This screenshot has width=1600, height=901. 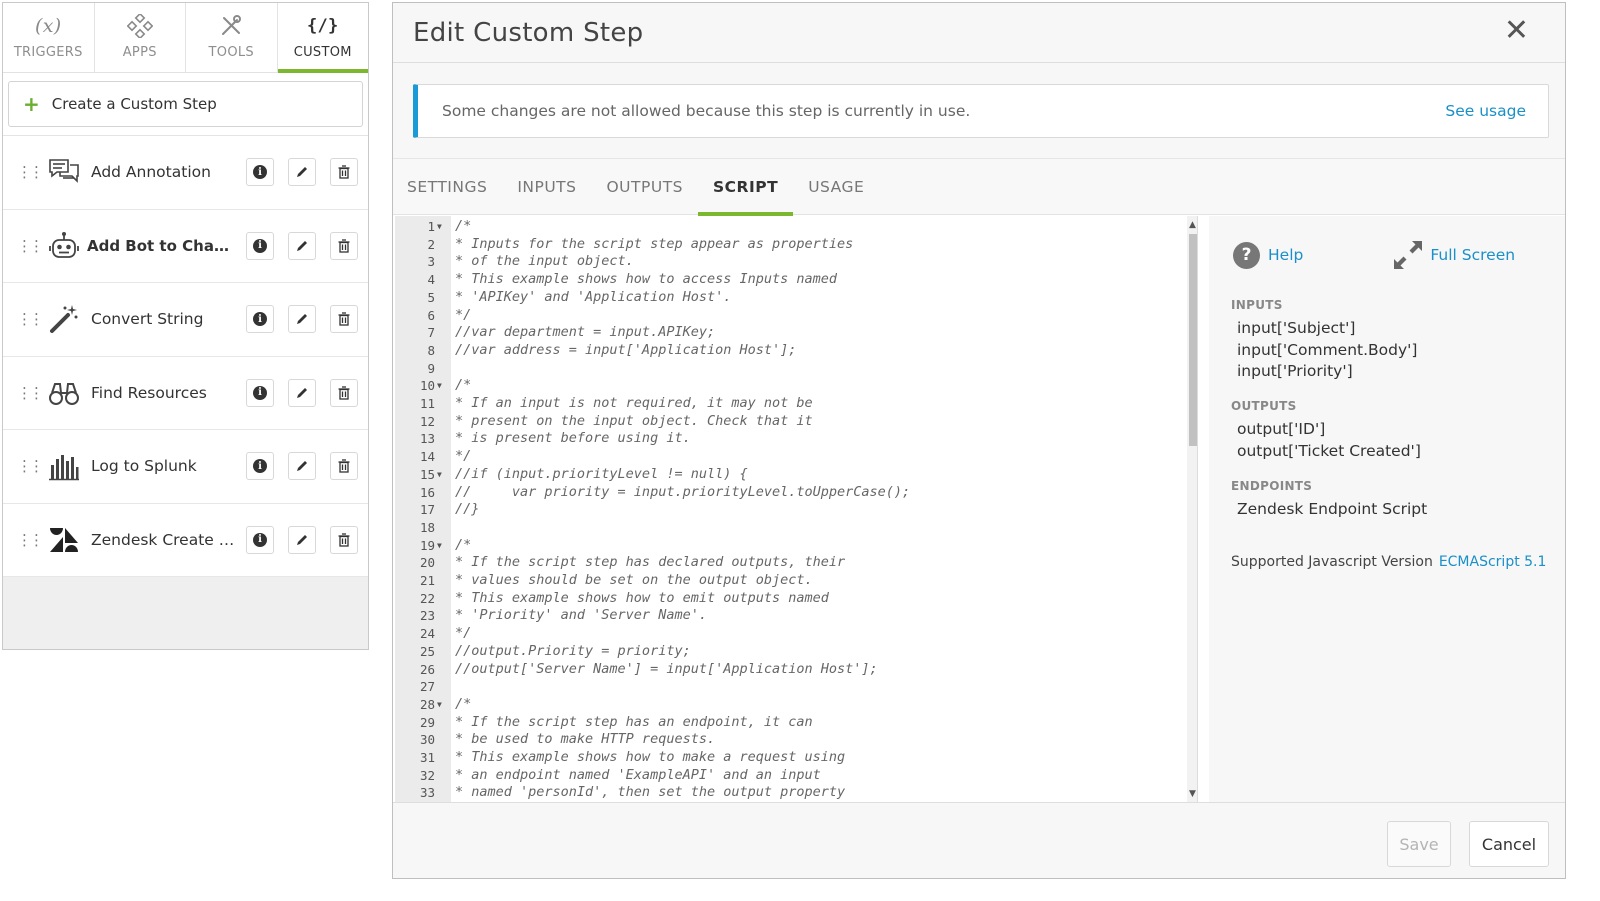 What do you see at coordinates (463, 703) in the screenshot?
I see `code-text: /*` at bounding box center [463, 703].